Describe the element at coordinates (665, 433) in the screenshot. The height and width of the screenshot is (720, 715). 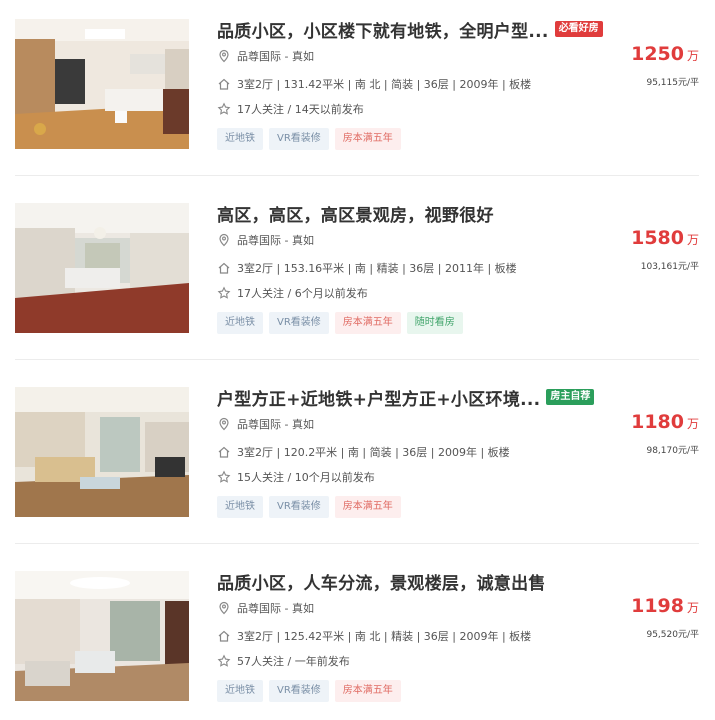
I see `price-block: 1180 万 98,170元/平` at that location.